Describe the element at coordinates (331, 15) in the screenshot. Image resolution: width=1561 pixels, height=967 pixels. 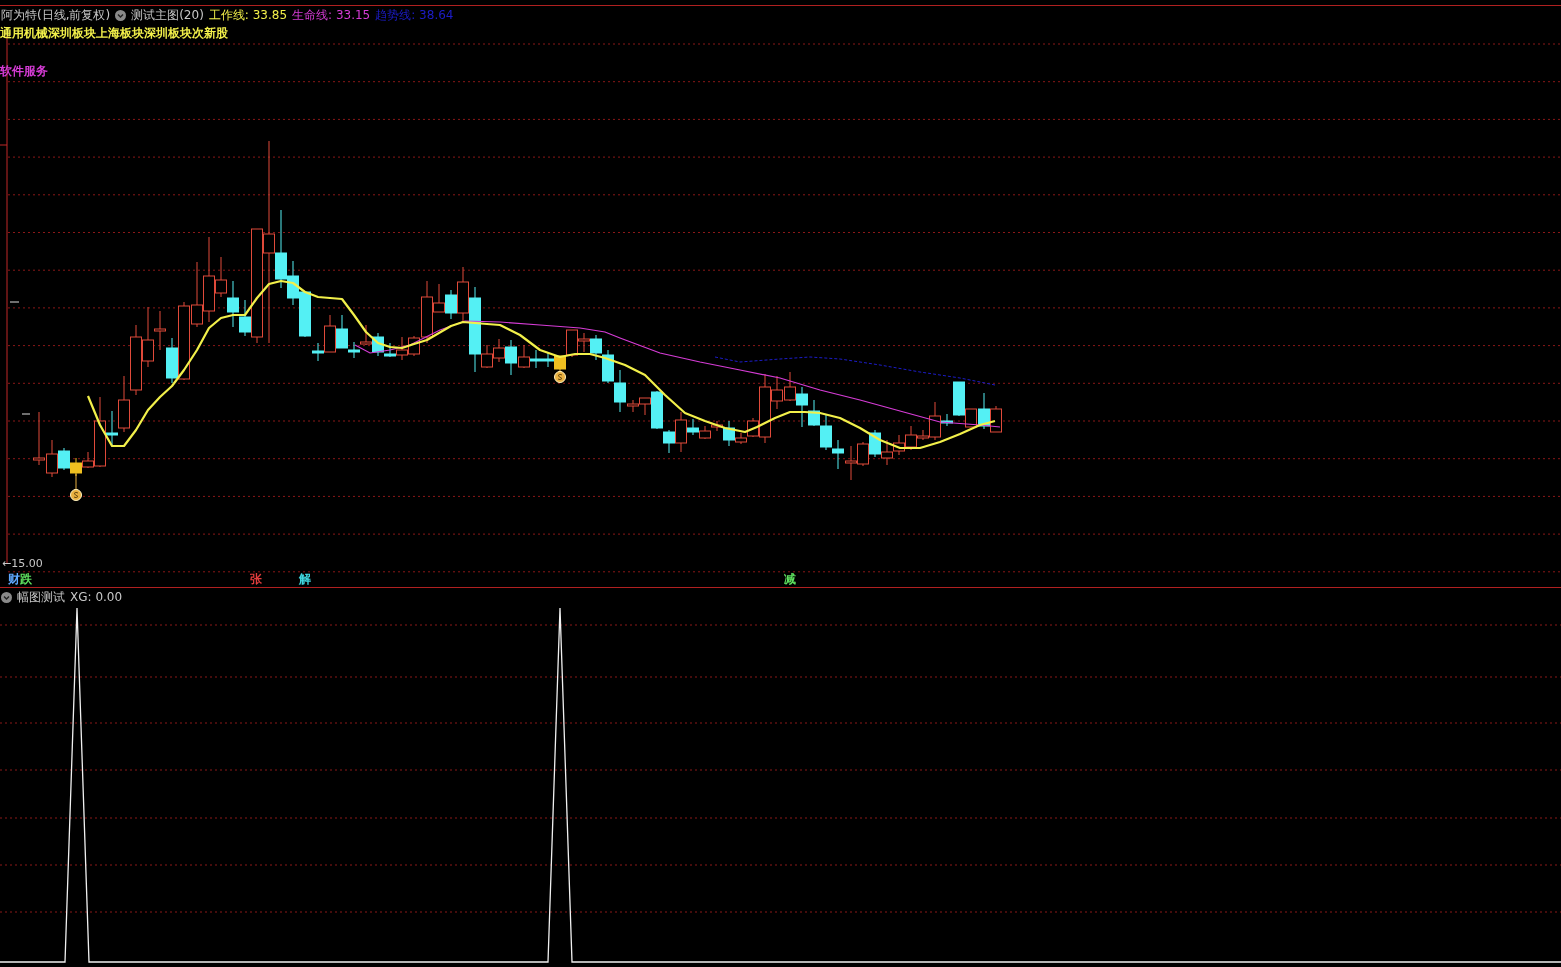
I see `indicator-value: 生命线: 33.15` at that location.